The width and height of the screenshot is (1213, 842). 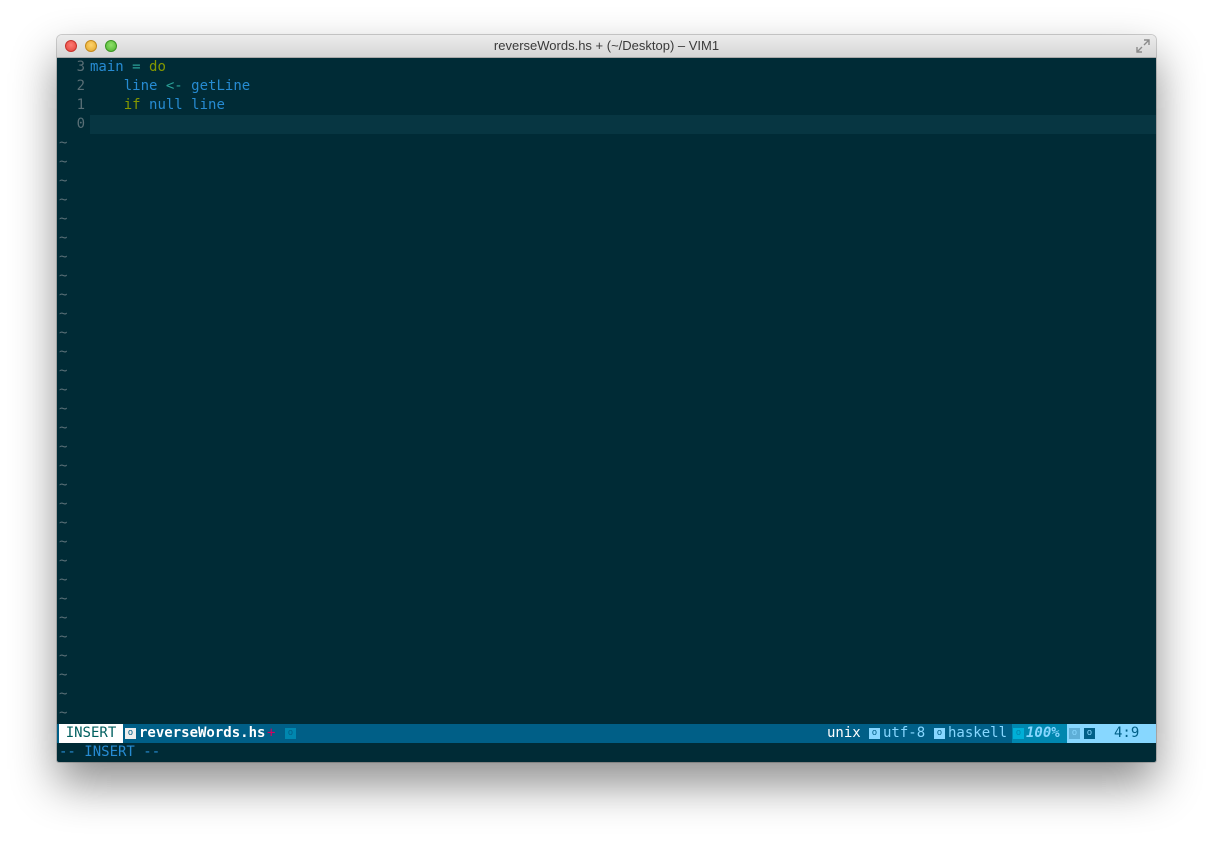 I want to click on column-icon: o, so click(x=1089, y=733).